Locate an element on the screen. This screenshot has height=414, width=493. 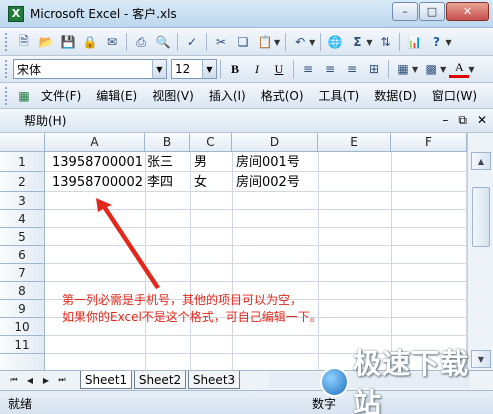
tab-sheet1: Sheet1 is located at coordinates (106, 380).